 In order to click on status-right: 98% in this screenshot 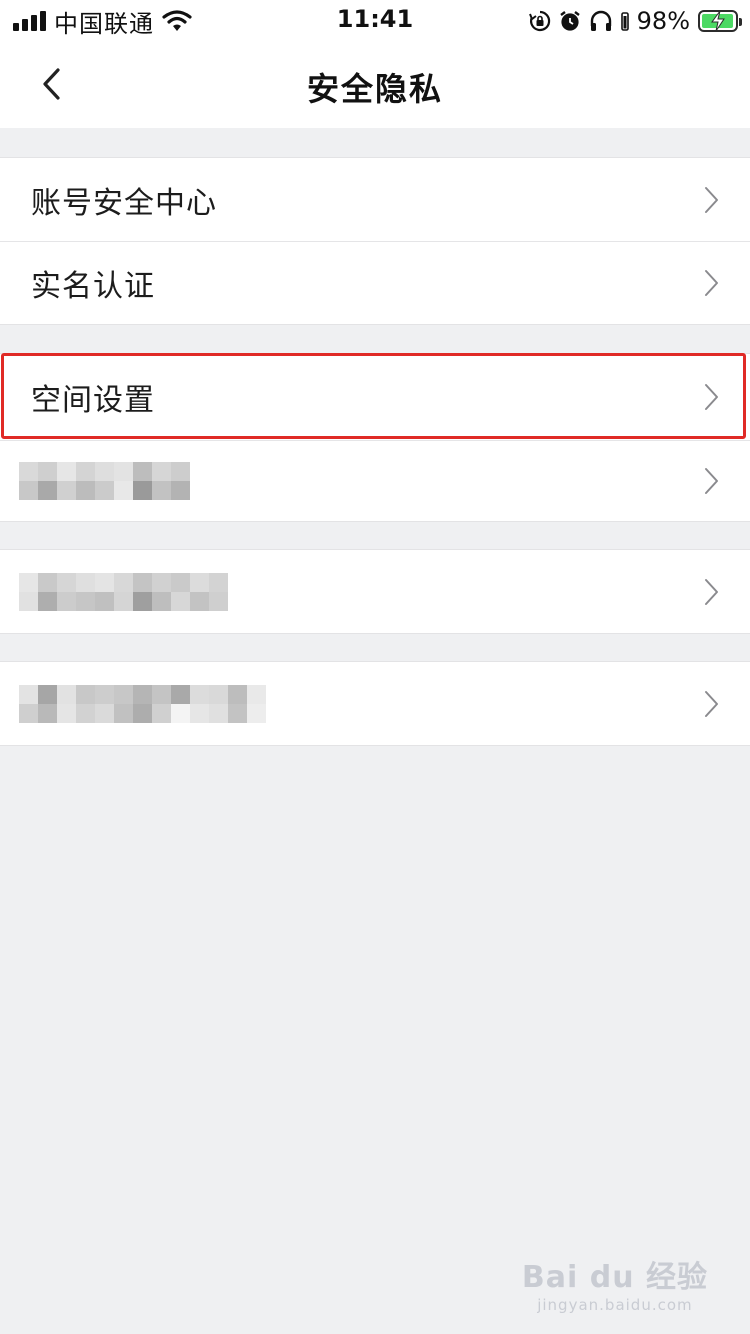, I will do `click(635, 21)`.